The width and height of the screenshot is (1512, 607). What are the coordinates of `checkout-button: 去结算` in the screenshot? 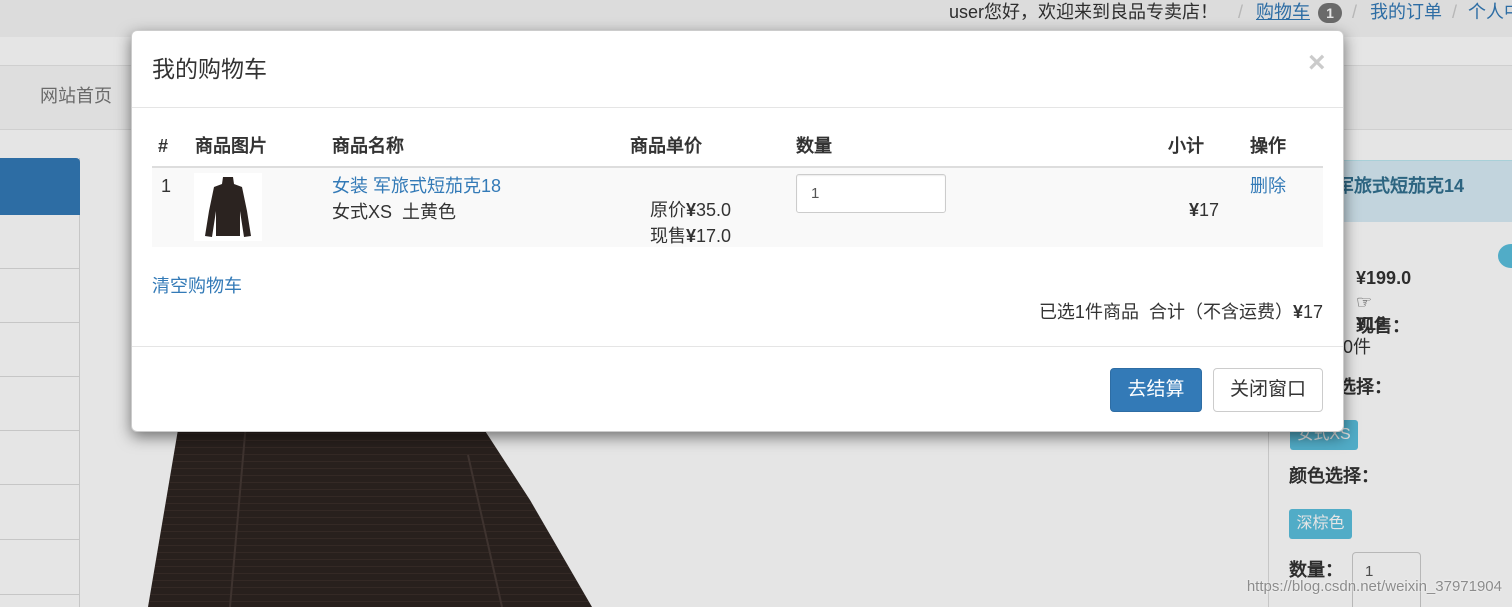 It's located at (1156, 390).